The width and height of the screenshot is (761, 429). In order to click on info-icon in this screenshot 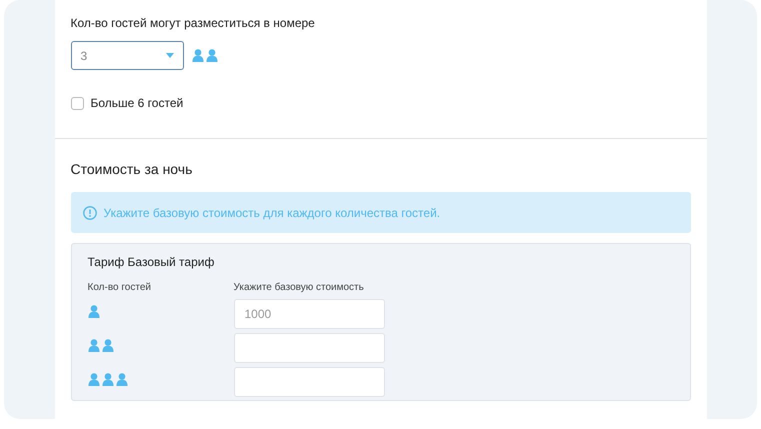, I will do `click(89, 213)`.